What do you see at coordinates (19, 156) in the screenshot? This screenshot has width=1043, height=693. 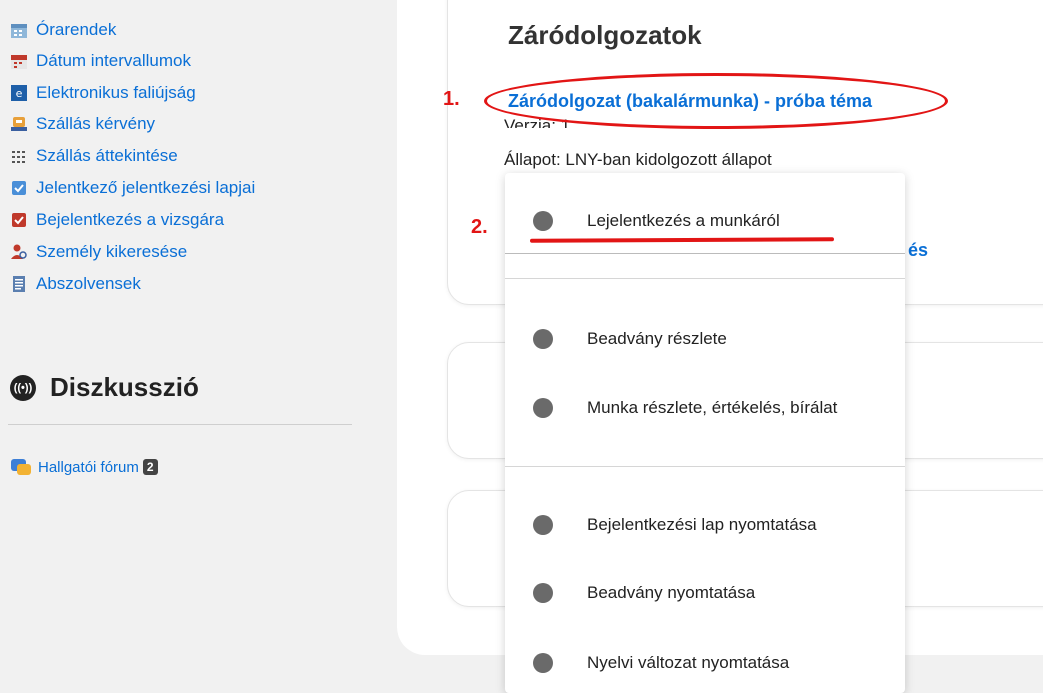 I see `lodging-overview-icon` at bounding box center [19, 156].